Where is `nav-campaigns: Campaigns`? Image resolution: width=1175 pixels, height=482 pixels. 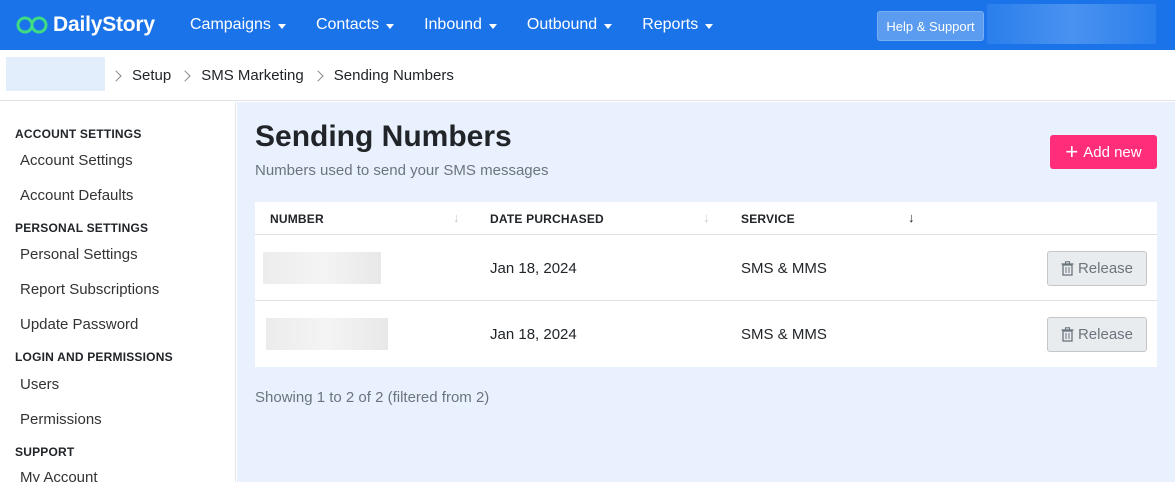 nav-campaigns: Campaigns is located at coordinates (238, 25).